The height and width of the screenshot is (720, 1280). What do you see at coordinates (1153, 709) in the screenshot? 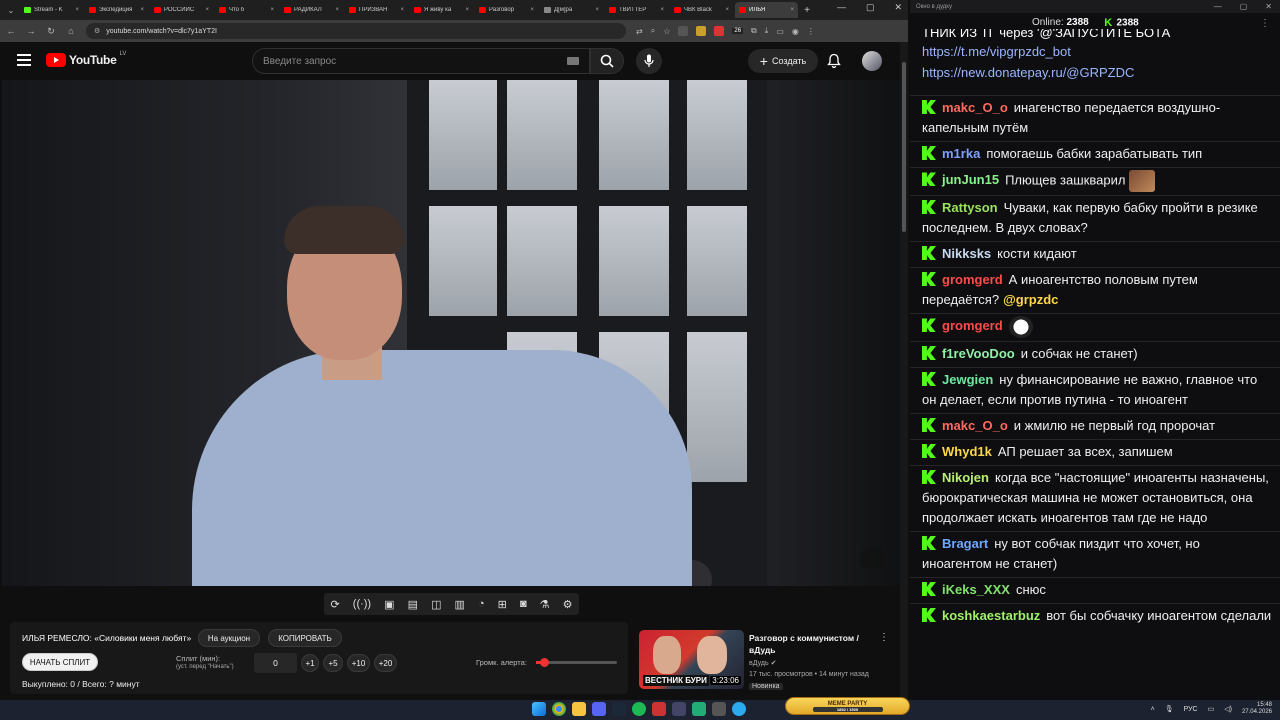
I see `tray-chevron-icon: ˄` at bounding box center [1153, 709].